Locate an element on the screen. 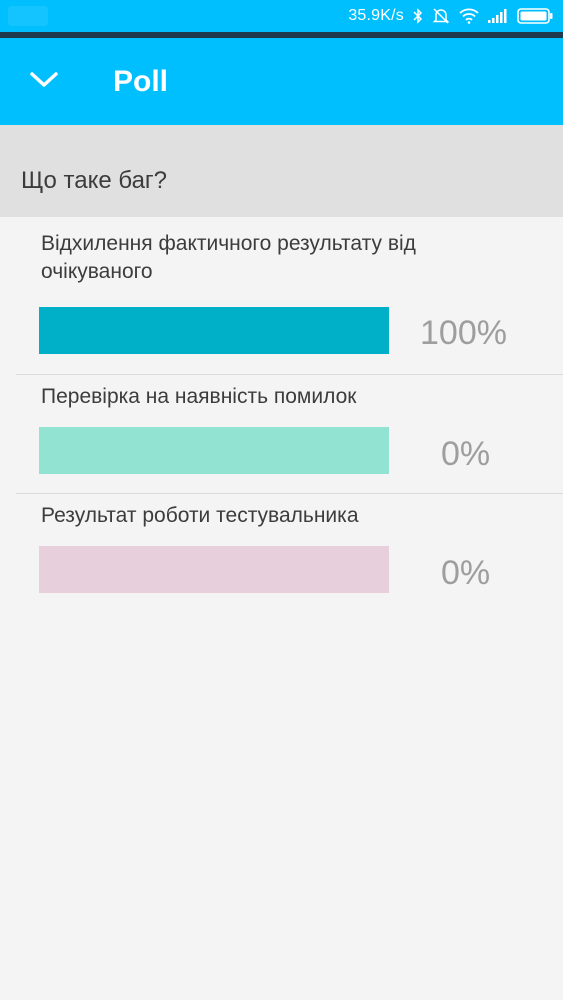 The width and height of the screenshot is (563, 1000). alarm-off-icon is located at coordinates (441, 16).